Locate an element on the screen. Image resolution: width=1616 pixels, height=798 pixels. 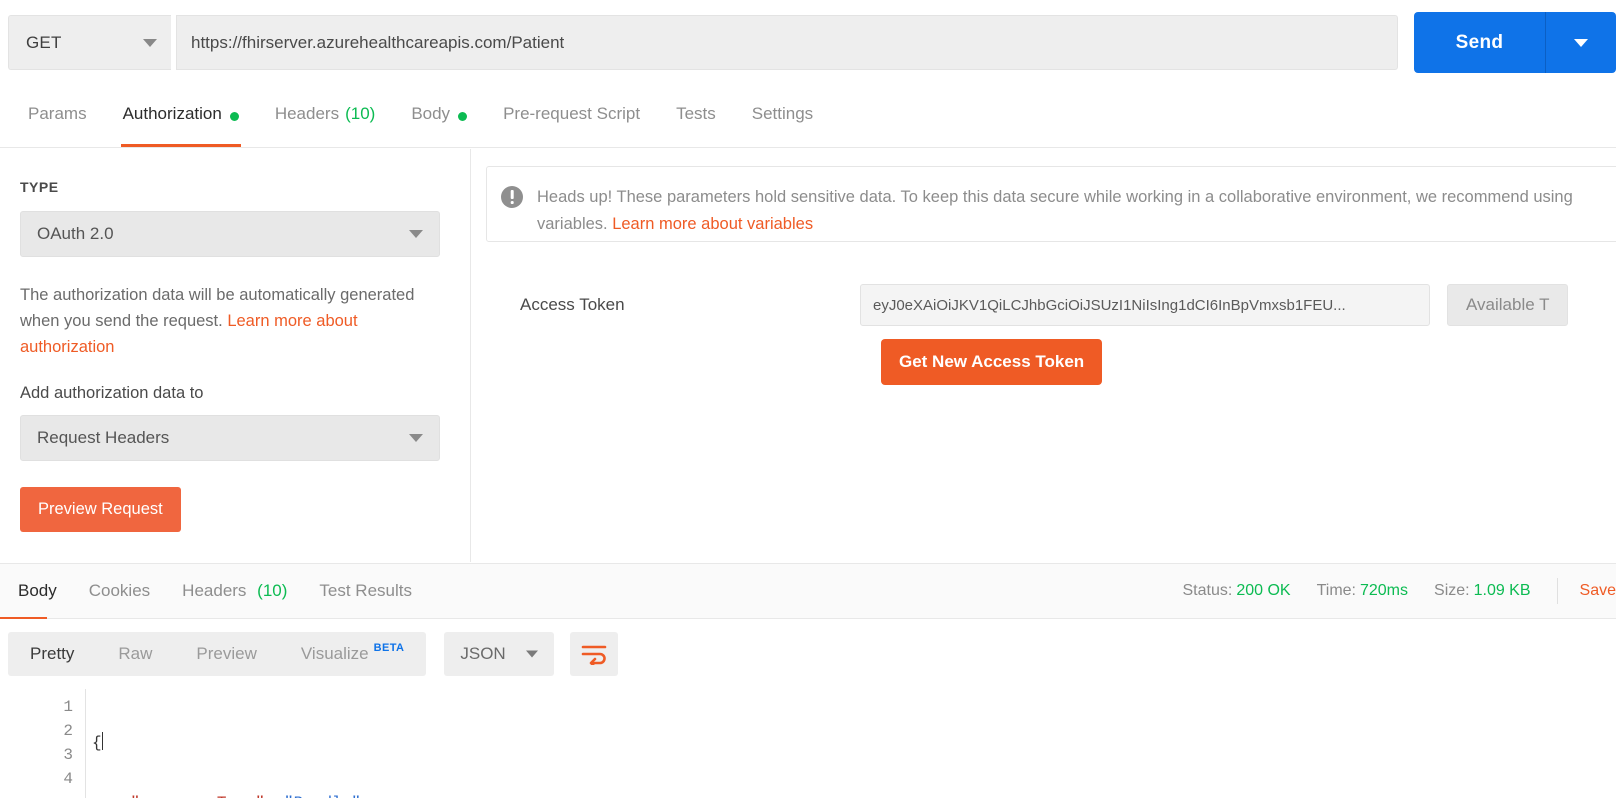
tab-params-label: Params is located at coordinates (57, 113).